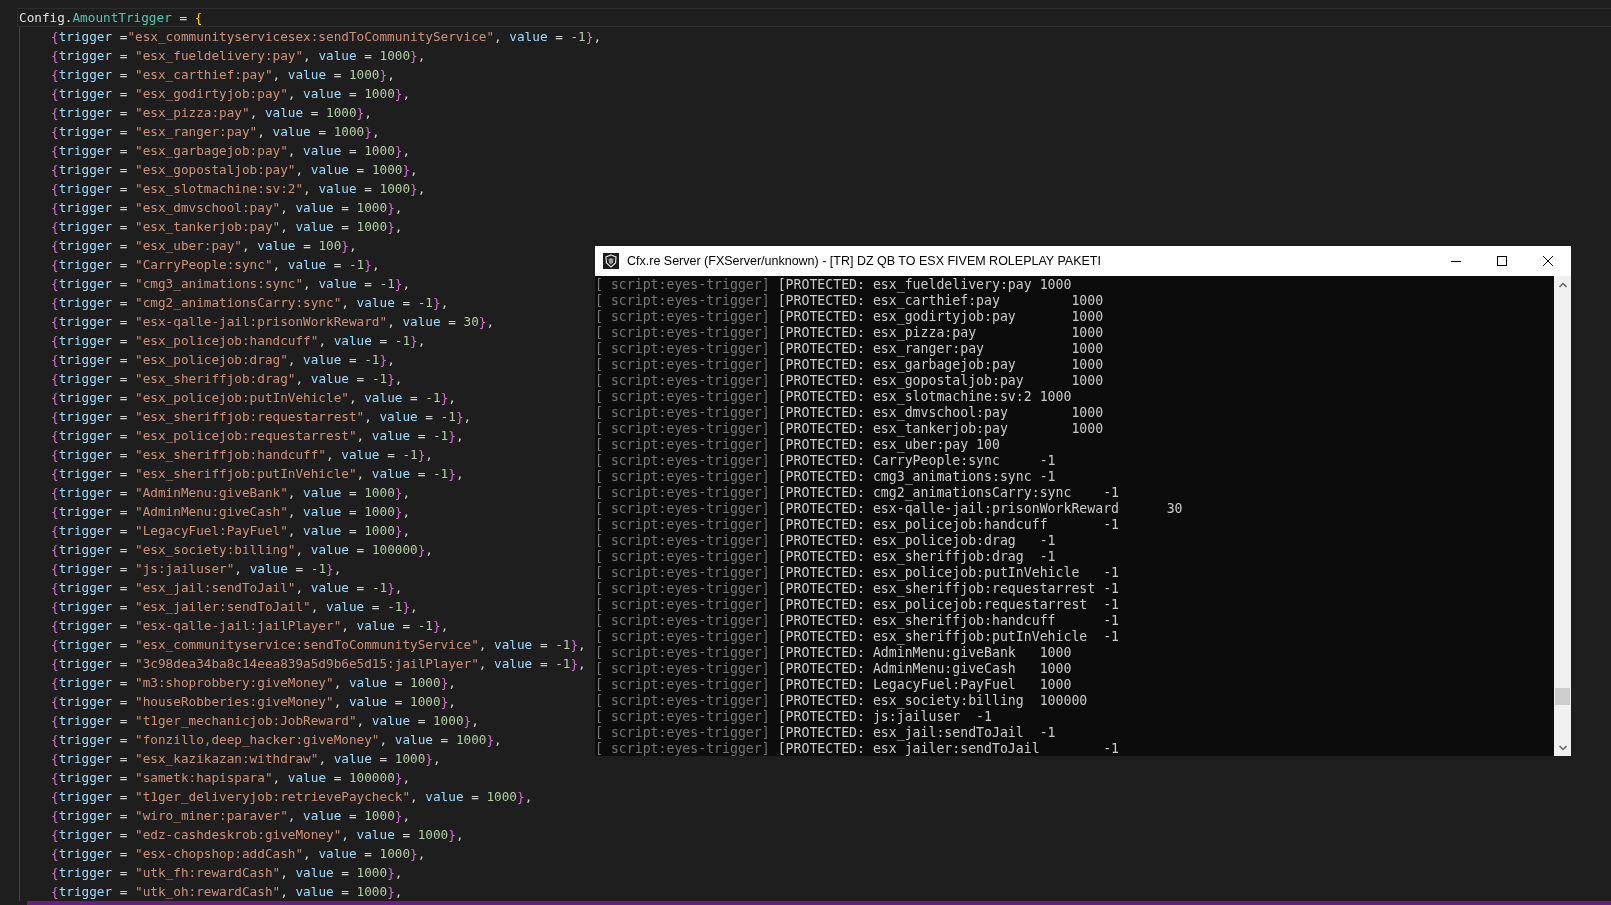 The width and height of the screenshot is (1611, 905). What do you see at coordinates (1548, 261) in the screenshot?
I see `close-icon` at bounding box center [1548, 261].